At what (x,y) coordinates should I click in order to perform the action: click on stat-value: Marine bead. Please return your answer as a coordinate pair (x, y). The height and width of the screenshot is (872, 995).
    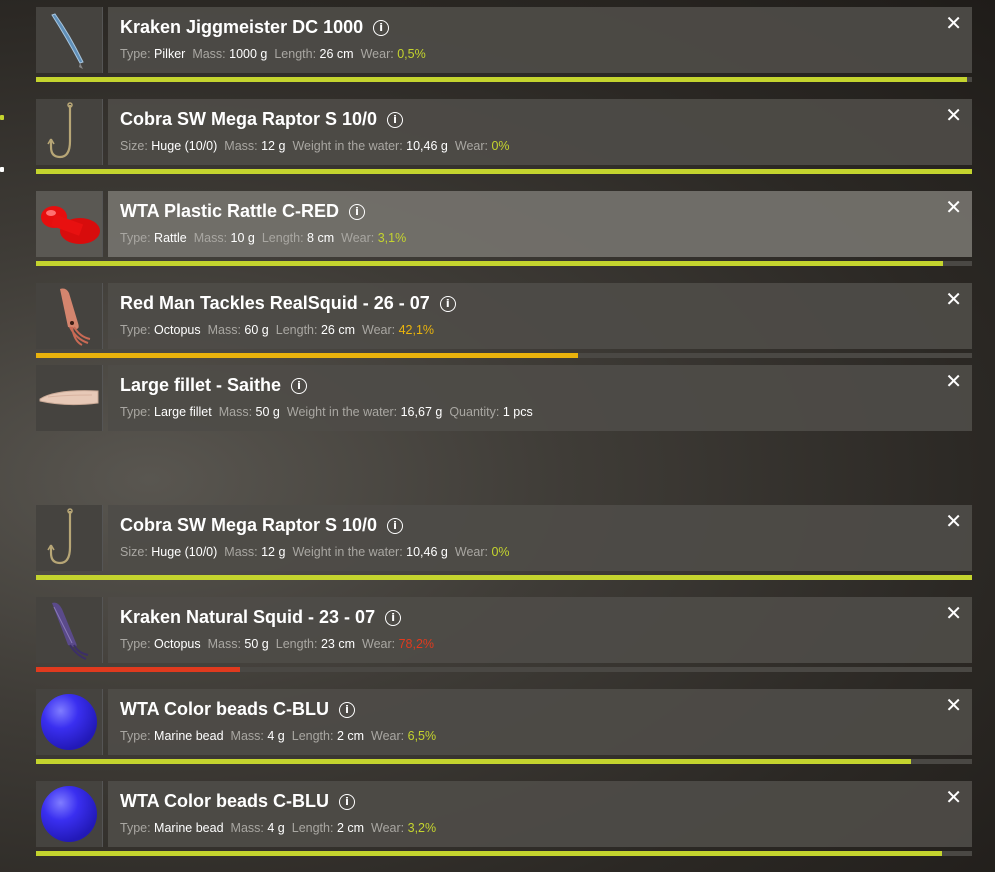
    Looking at the image, I should click on (189, 736).